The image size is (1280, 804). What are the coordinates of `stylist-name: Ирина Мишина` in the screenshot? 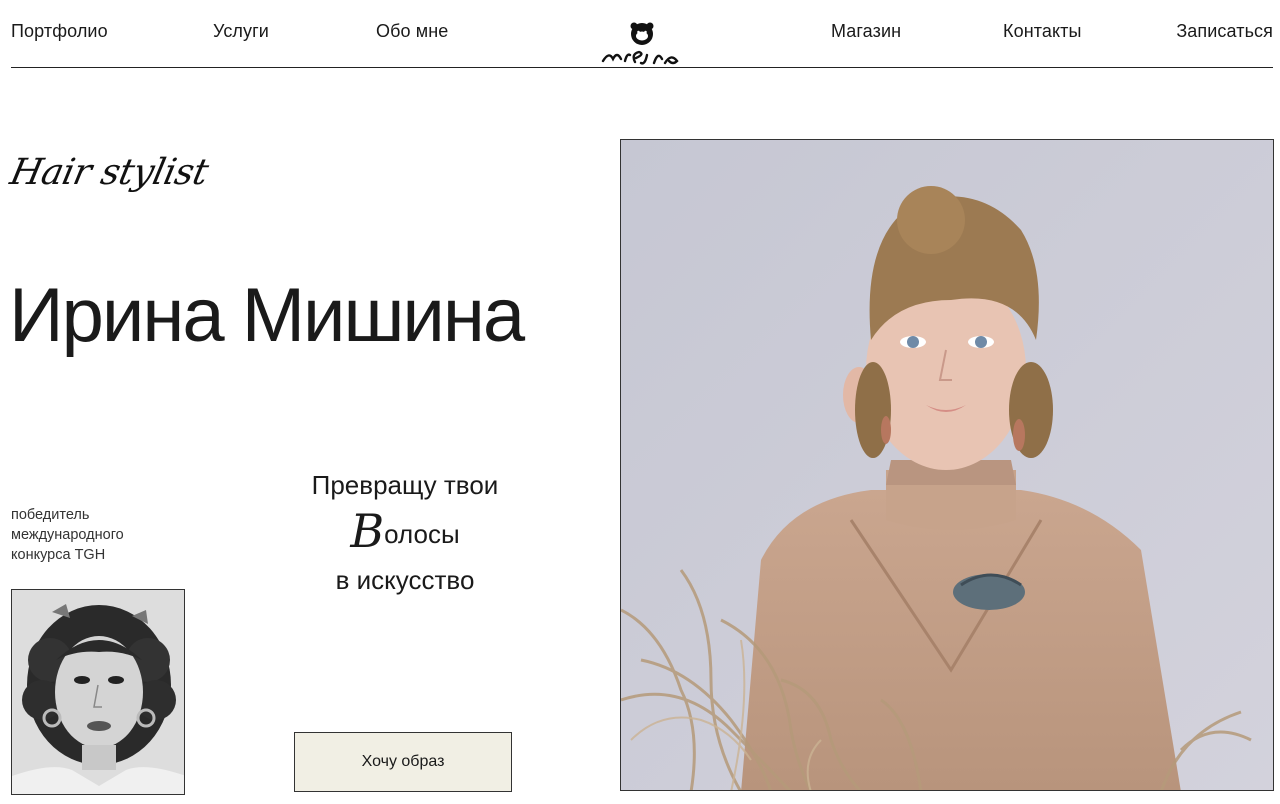 It's located at (267, 315).